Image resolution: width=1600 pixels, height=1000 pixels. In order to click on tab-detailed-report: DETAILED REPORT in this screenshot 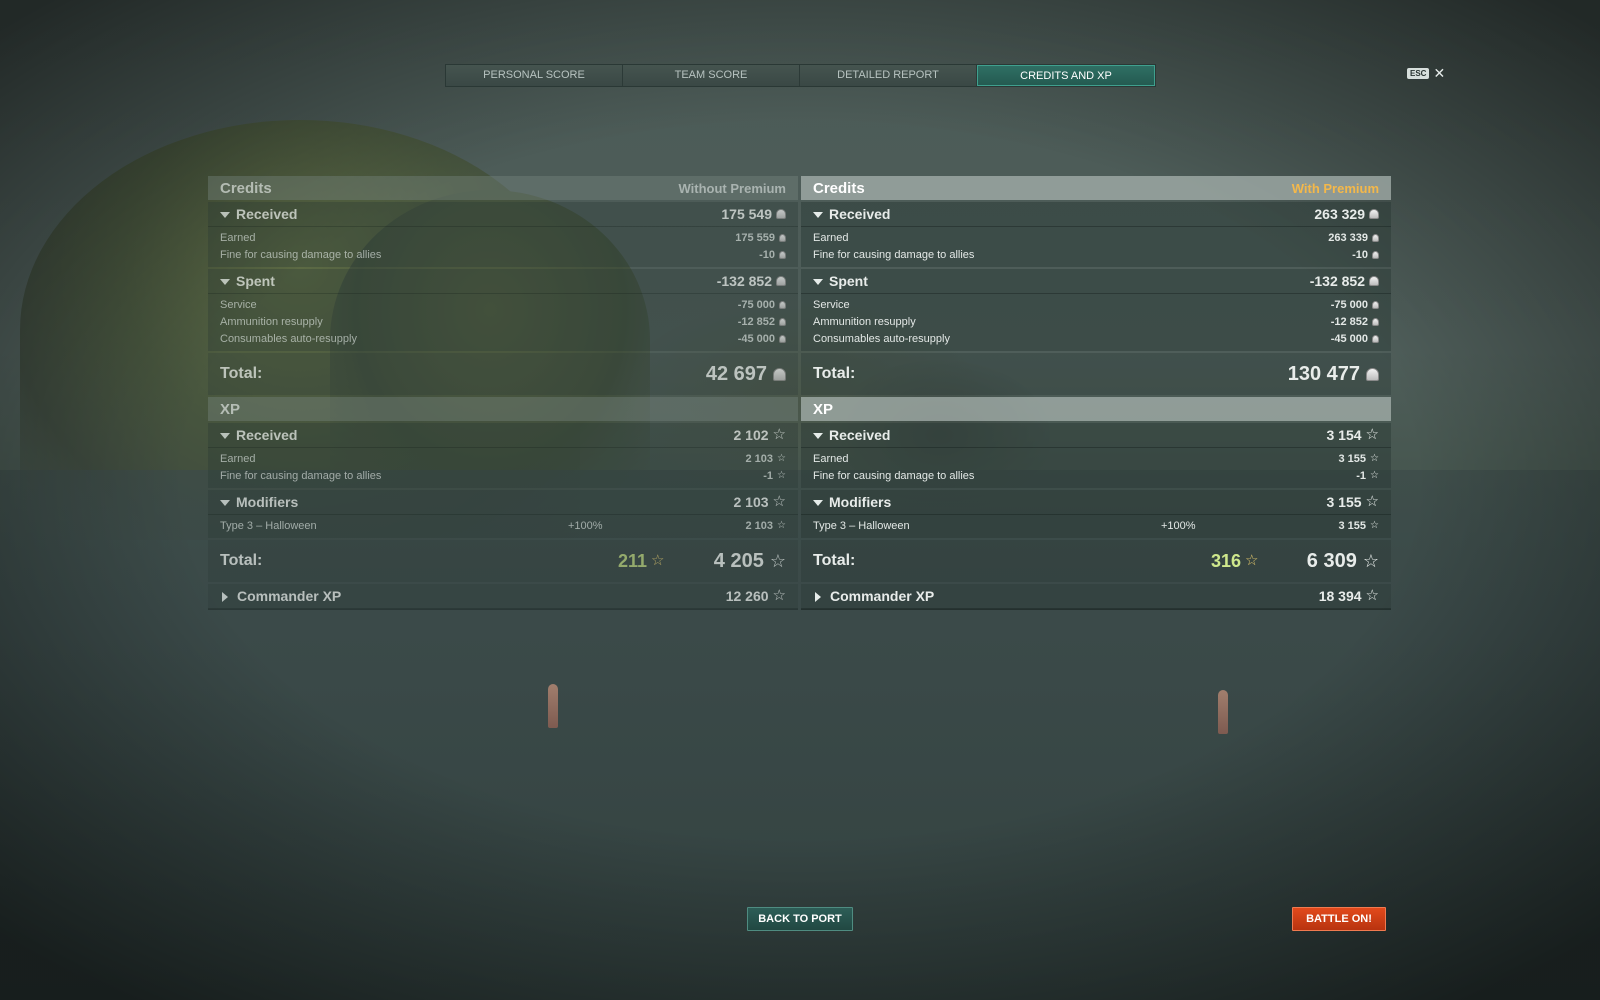, I will do `click(888, 75)`.